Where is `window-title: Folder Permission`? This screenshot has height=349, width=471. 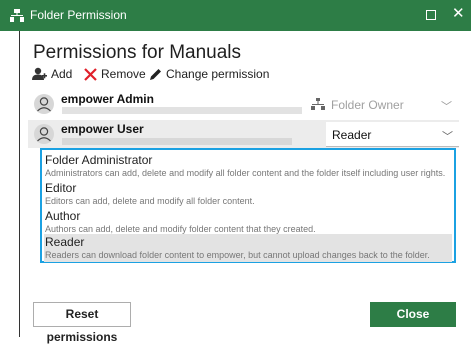 window-title: Folder Permission is located at coordinates (78, 15).